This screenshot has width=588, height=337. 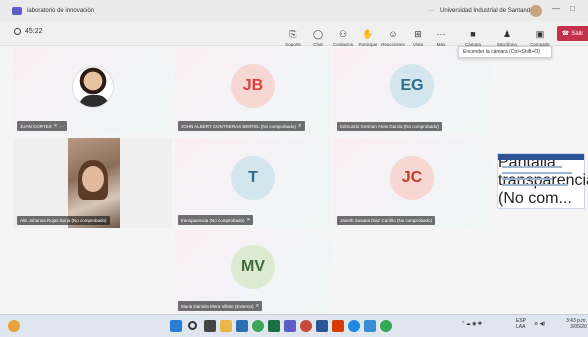 What do you see at coordinates (354, 326) in the screenshot?
I see `edge-icon` at bounding box center [354, 326].